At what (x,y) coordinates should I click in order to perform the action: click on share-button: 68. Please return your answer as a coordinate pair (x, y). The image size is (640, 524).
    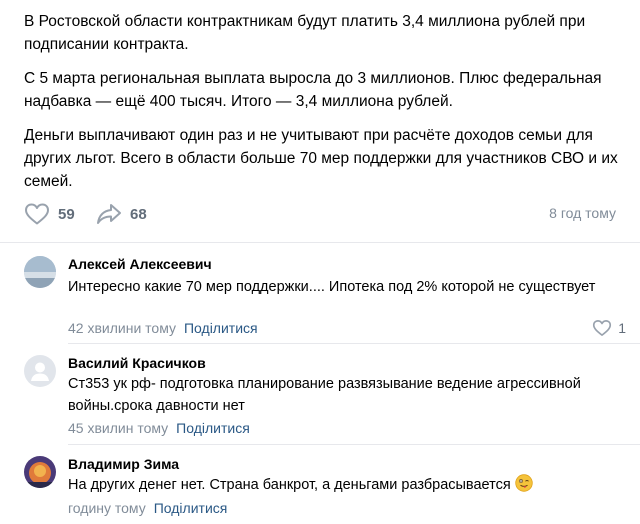
    Looking at the image, I should click on (121, 214).